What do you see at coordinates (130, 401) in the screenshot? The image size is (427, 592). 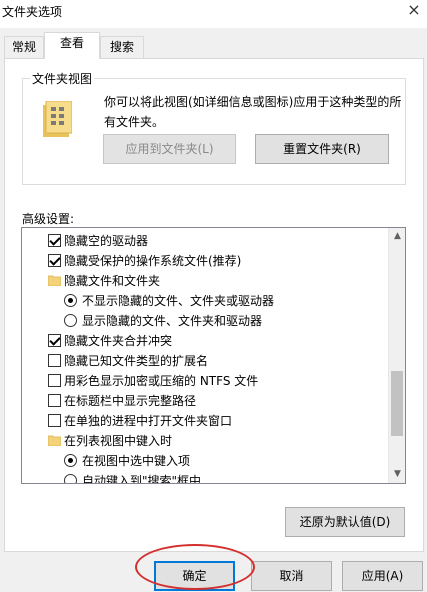 I see `list-item-label: 在标题栏中显示完整路径` at bounding box center [130, 401].